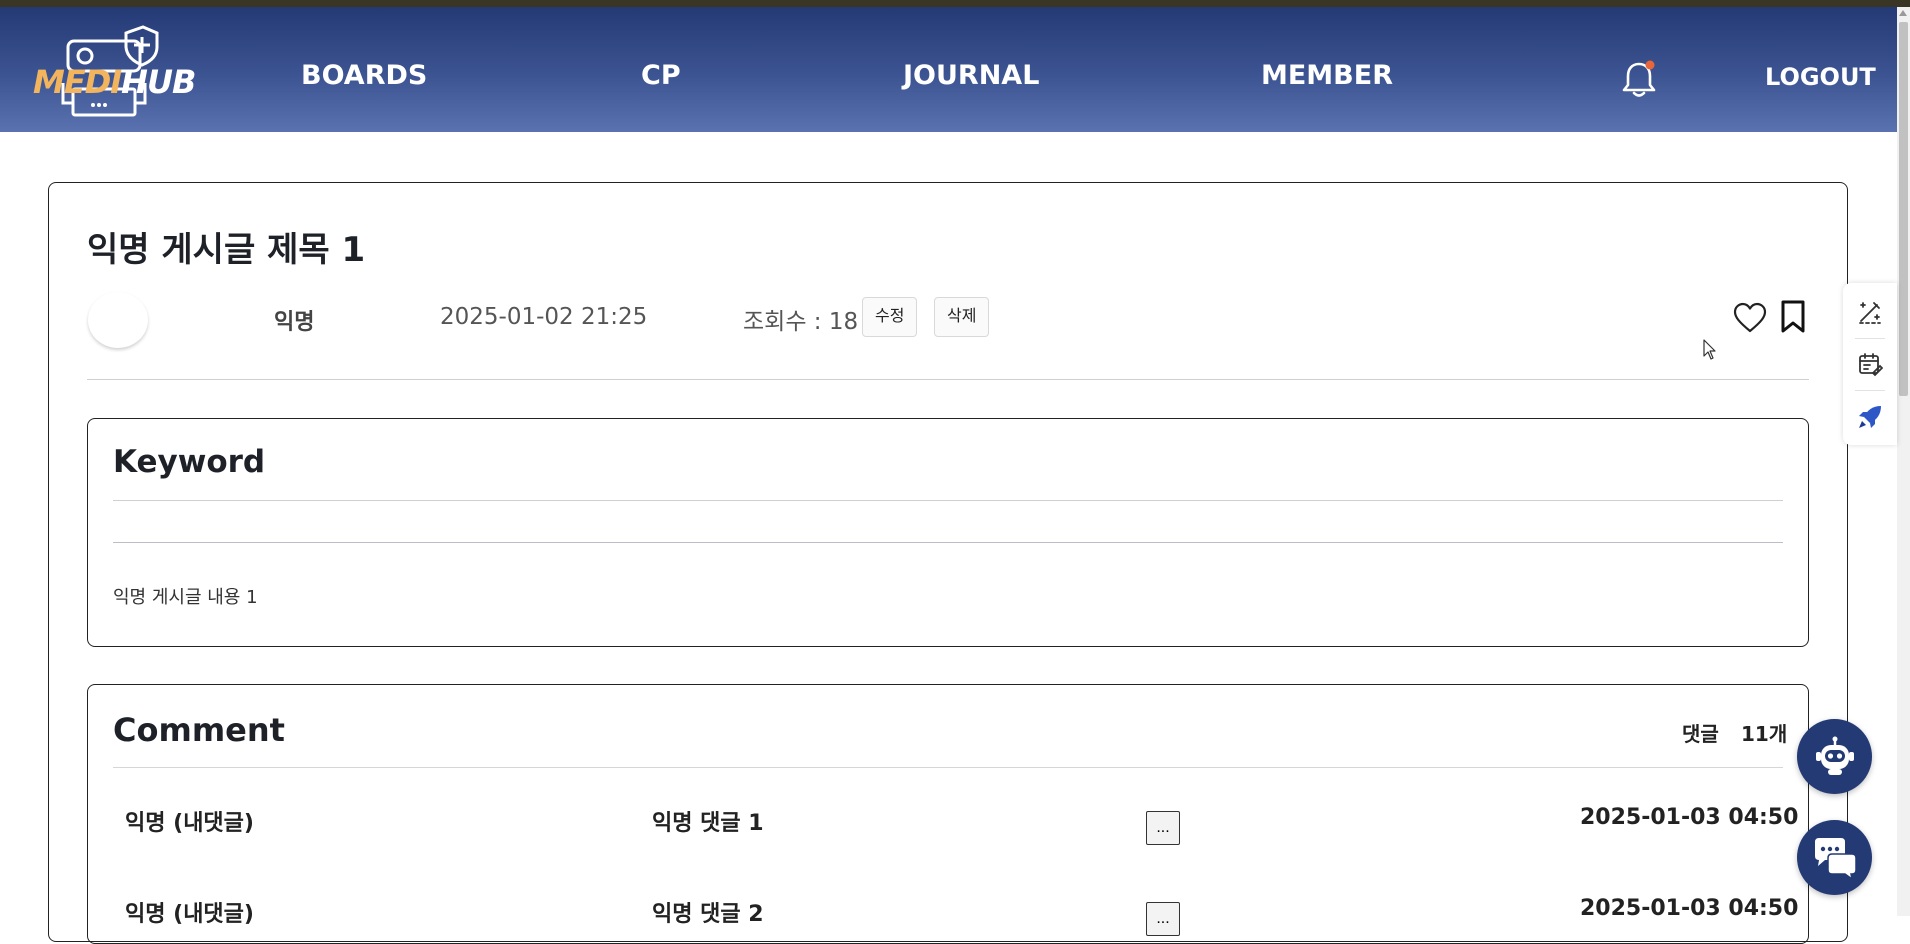 The width and height of the screenshot is (1910, 944). I want to click on logo-text-hub: HUB, so click(158, 82).